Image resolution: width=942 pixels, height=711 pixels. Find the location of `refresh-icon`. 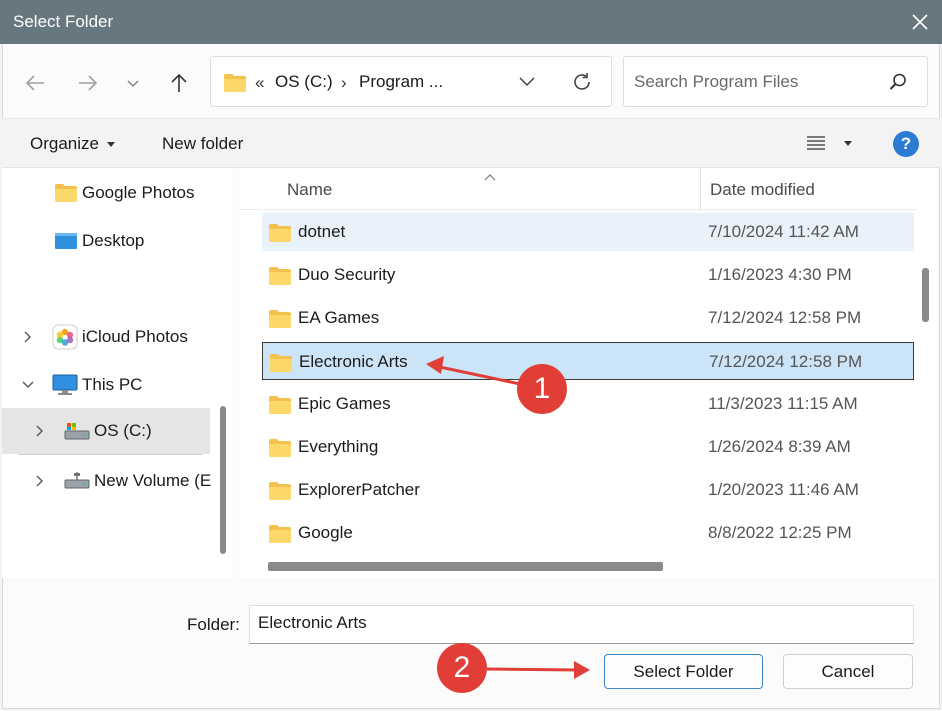

refresh-icon is located at coordinates (582, 81).